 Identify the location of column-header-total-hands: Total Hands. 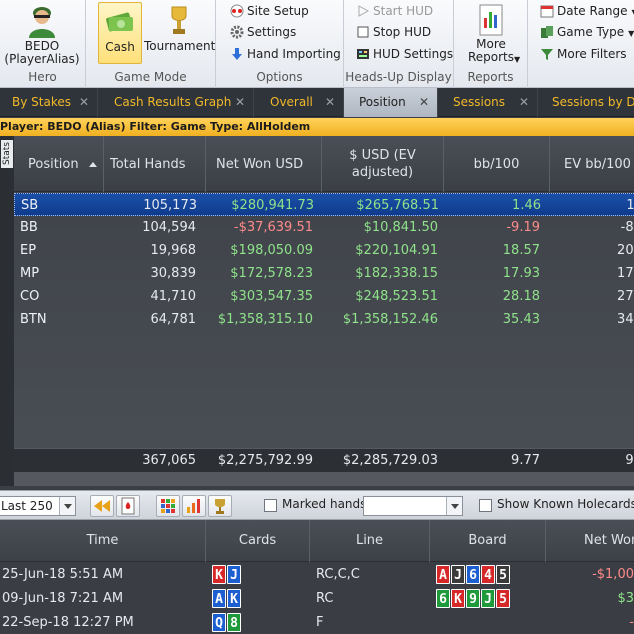
(155, 164).